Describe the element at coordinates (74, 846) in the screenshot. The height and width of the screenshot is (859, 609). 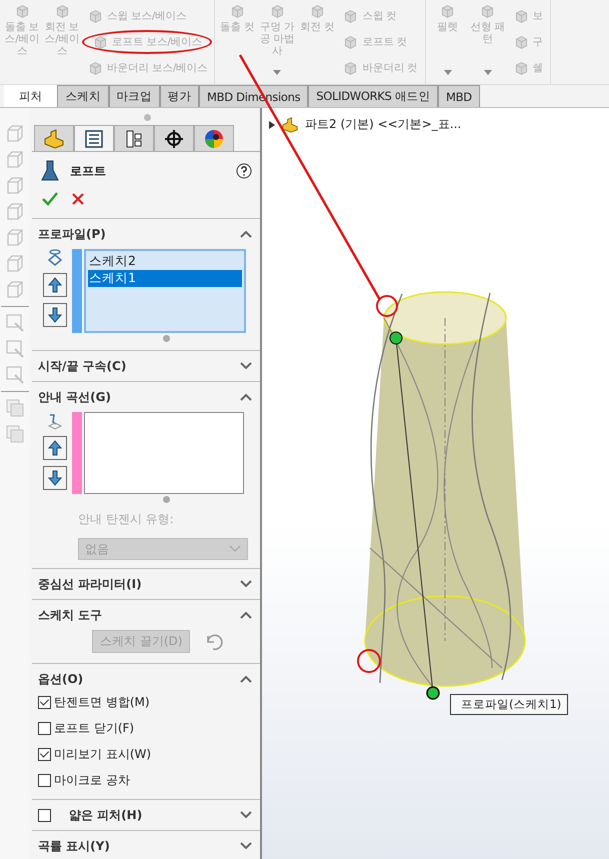
I see `section-title: 곡률 표시(Y)` at that location.